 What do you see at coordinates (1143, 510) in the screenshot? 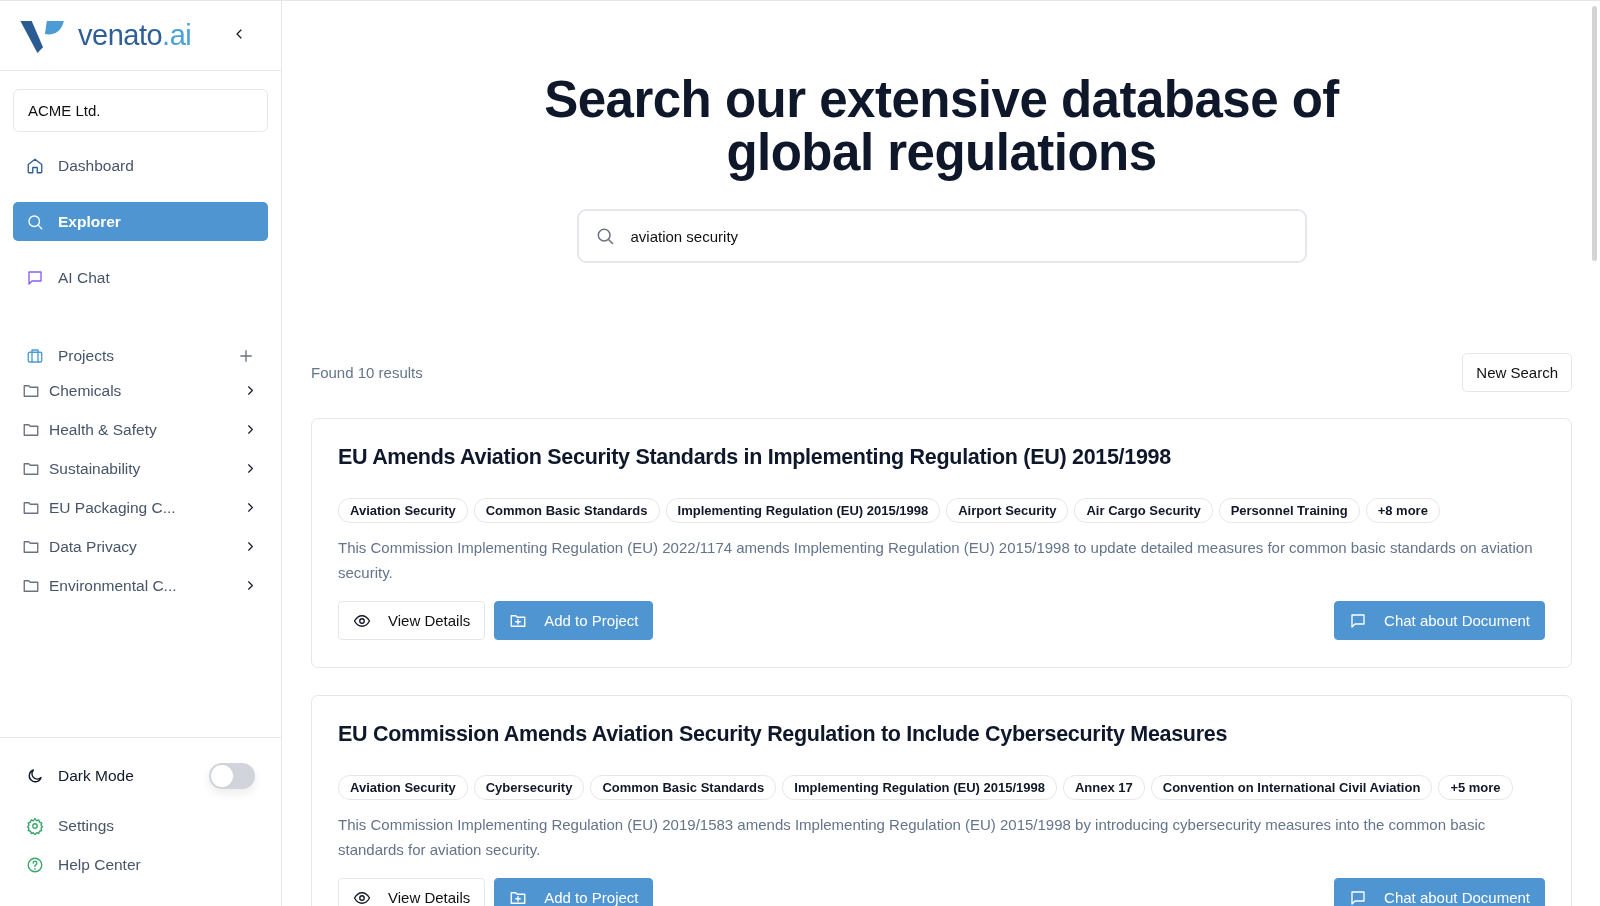
I see `tag: Air Cargo Security` at bounding box center [1143, 510].